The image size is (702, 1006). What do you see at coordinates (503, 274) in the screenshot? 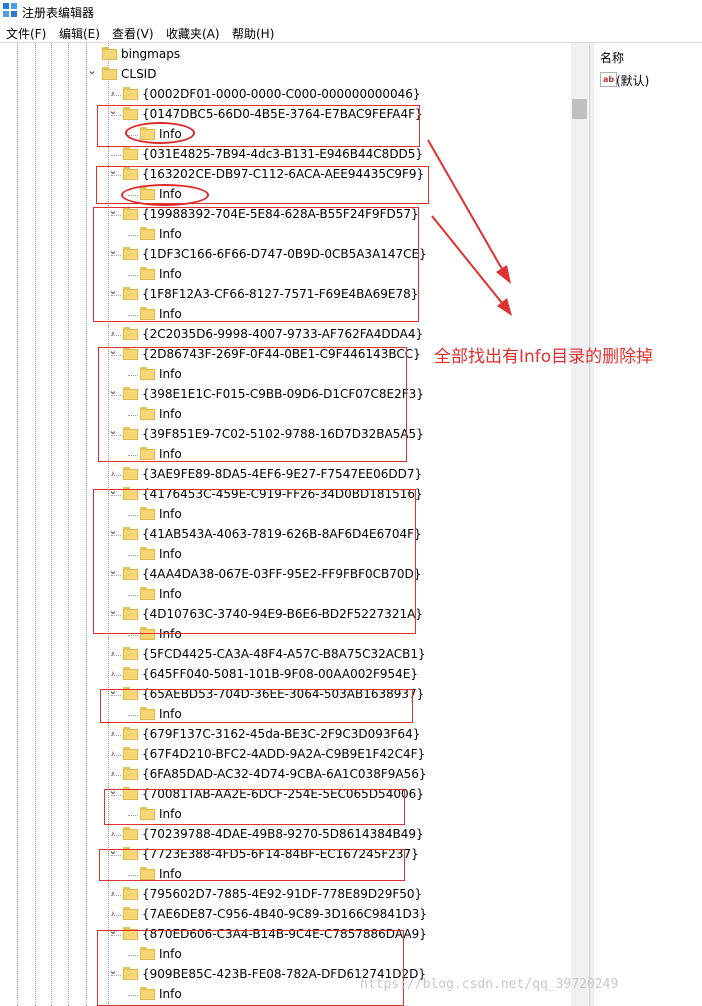
I see `arrow-head` at bounding box center [503, 274].